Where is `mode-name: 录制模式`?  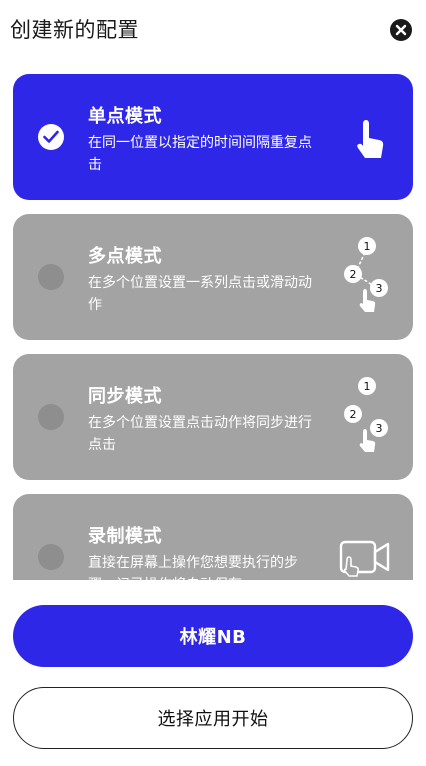
mode-name: 录制模式 is located at coordinates (125, 536).